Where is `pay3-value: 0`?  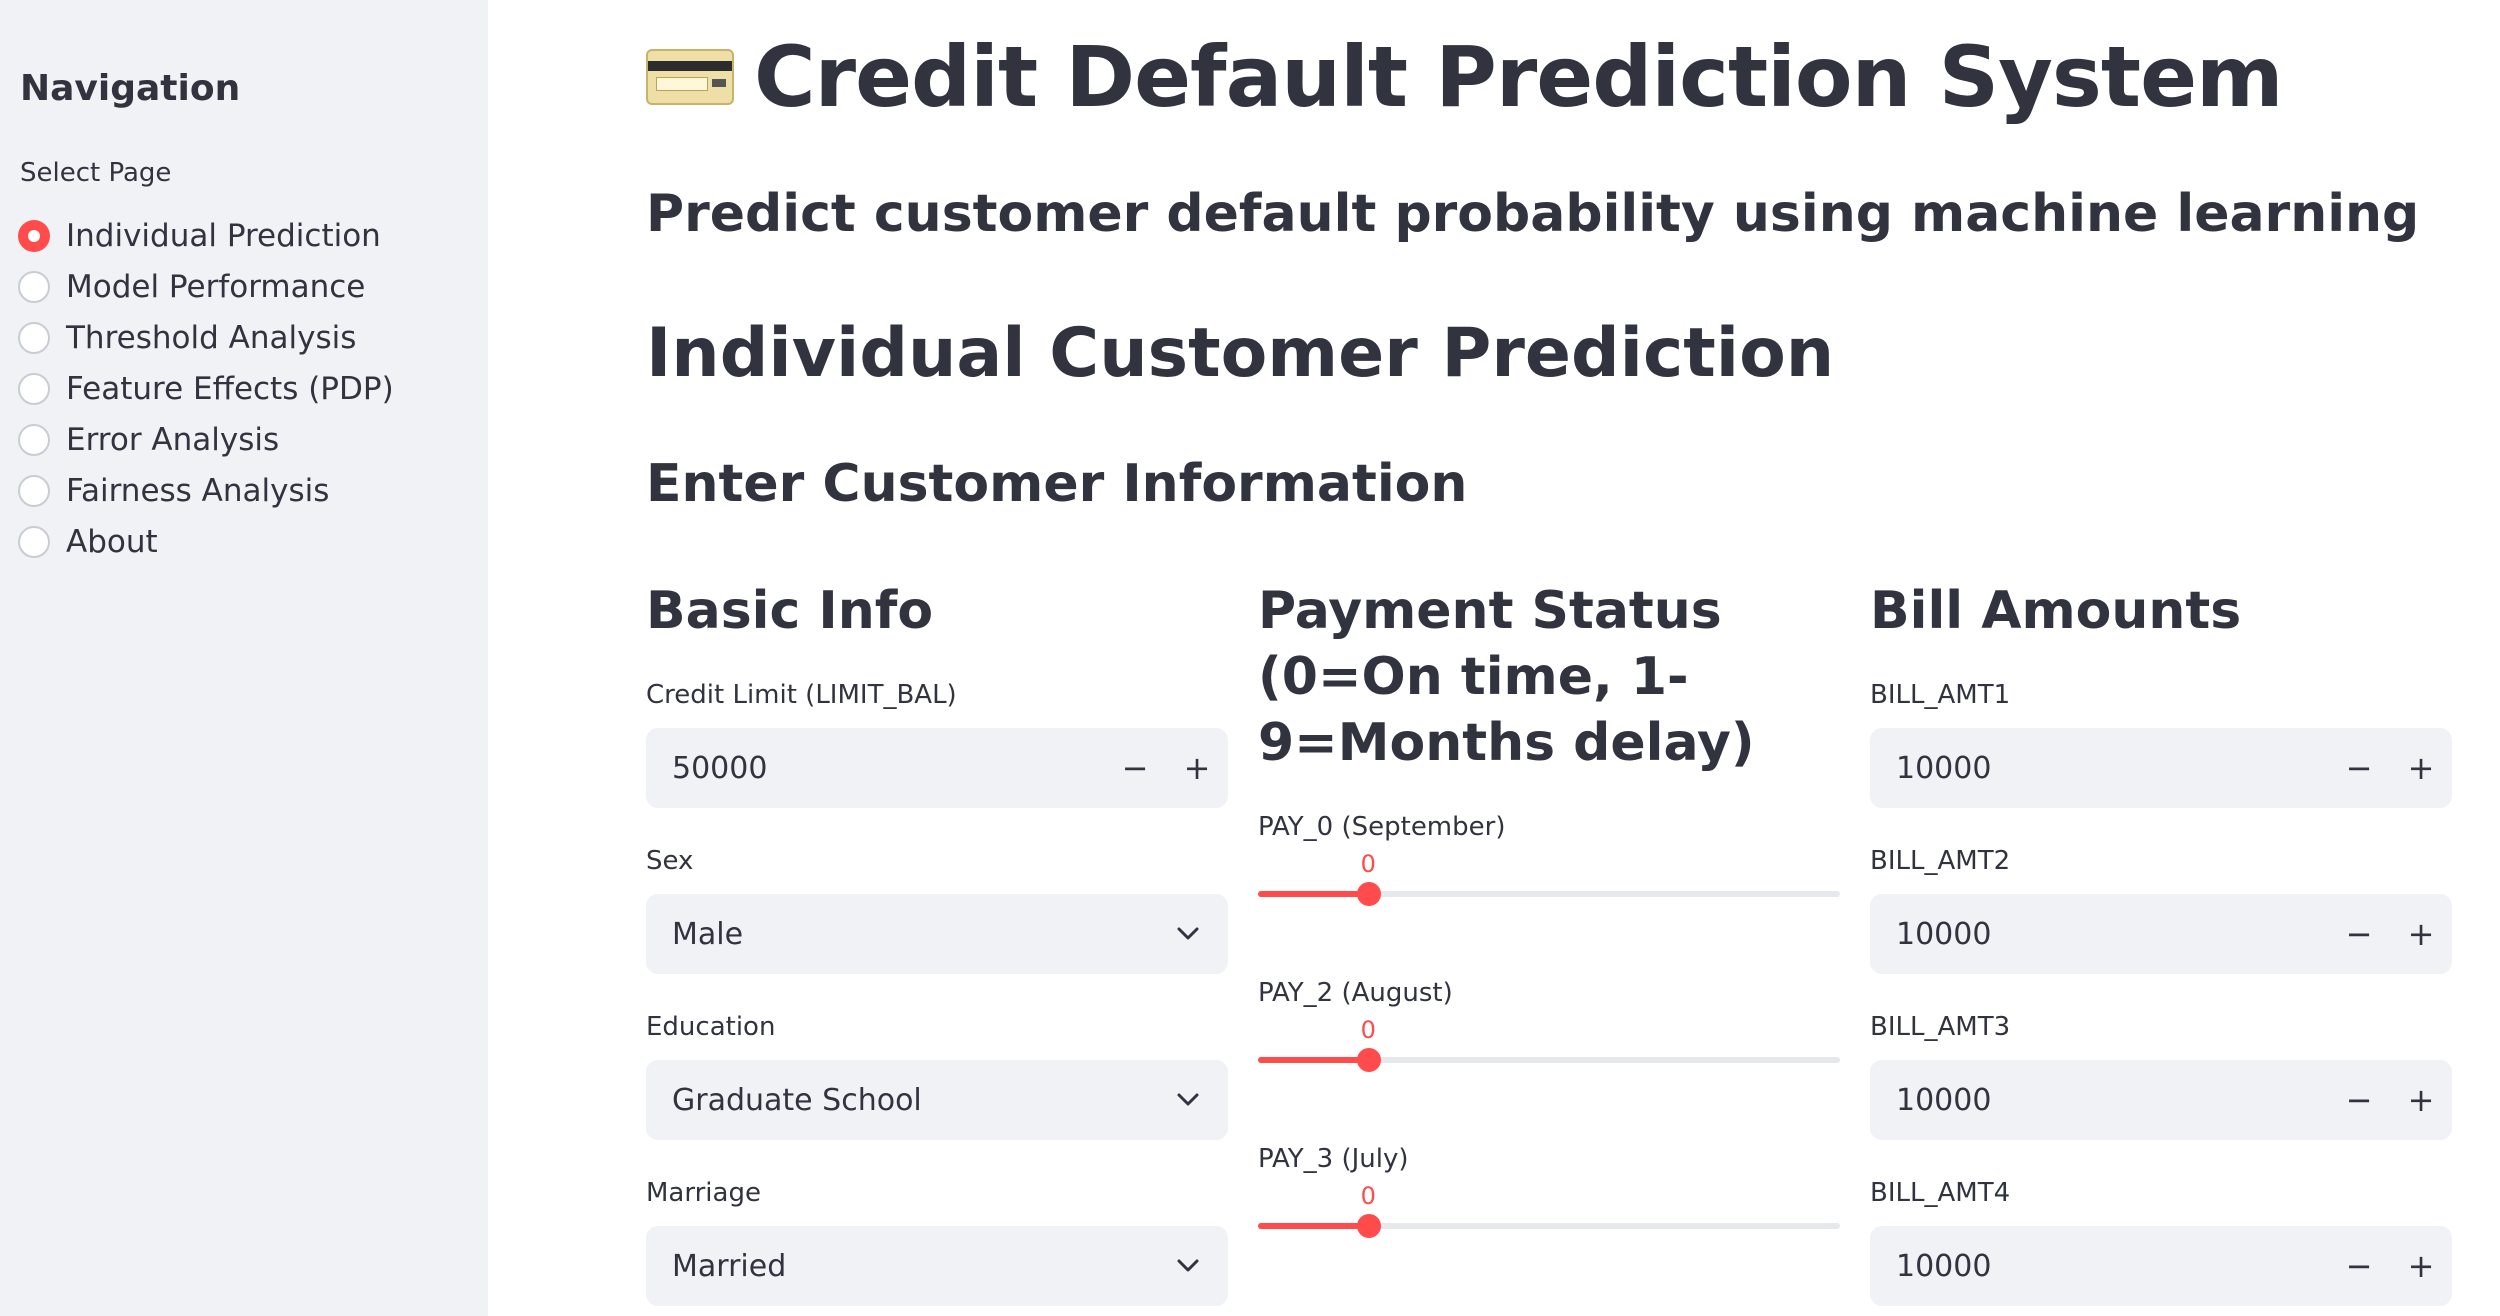 pay3-value: 0 is located at coordinates (1368, 1196).